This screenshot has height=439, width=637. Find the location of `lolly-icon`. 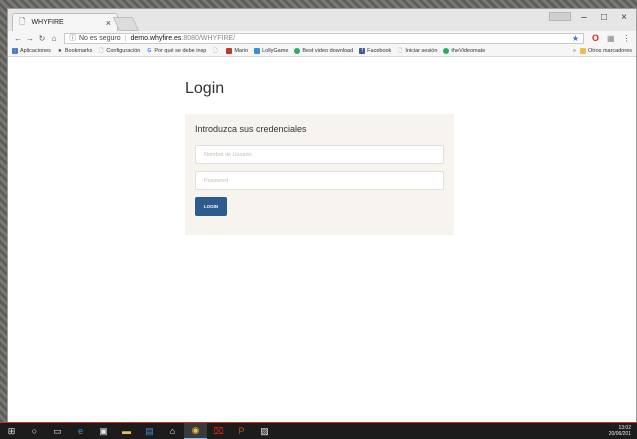

lolly-icon is located at coordinates (257, 50).